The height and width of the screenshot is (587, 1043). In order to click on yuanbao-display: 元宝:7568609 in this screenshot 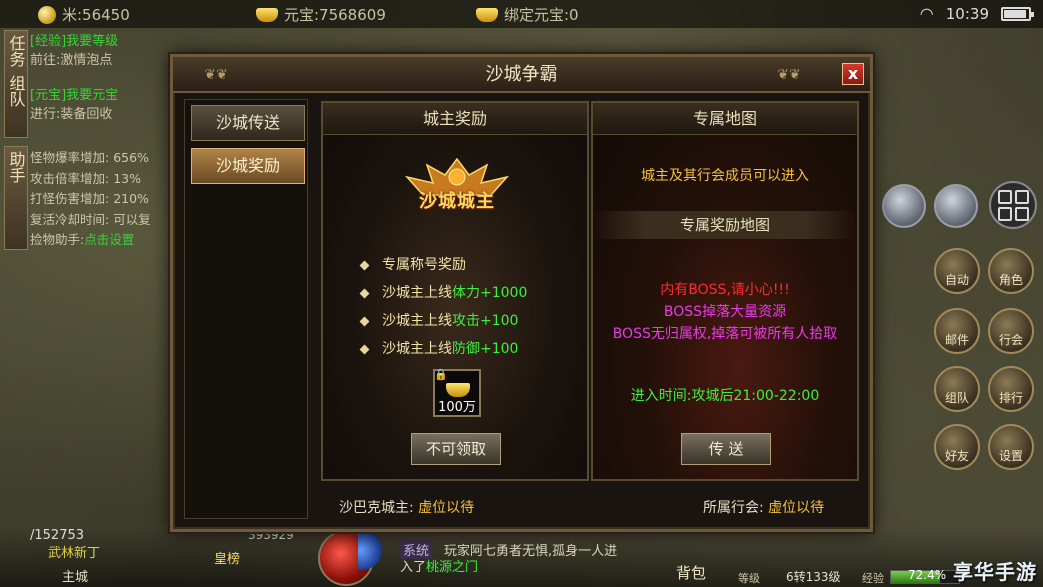, I will do `click(321, 14)`.